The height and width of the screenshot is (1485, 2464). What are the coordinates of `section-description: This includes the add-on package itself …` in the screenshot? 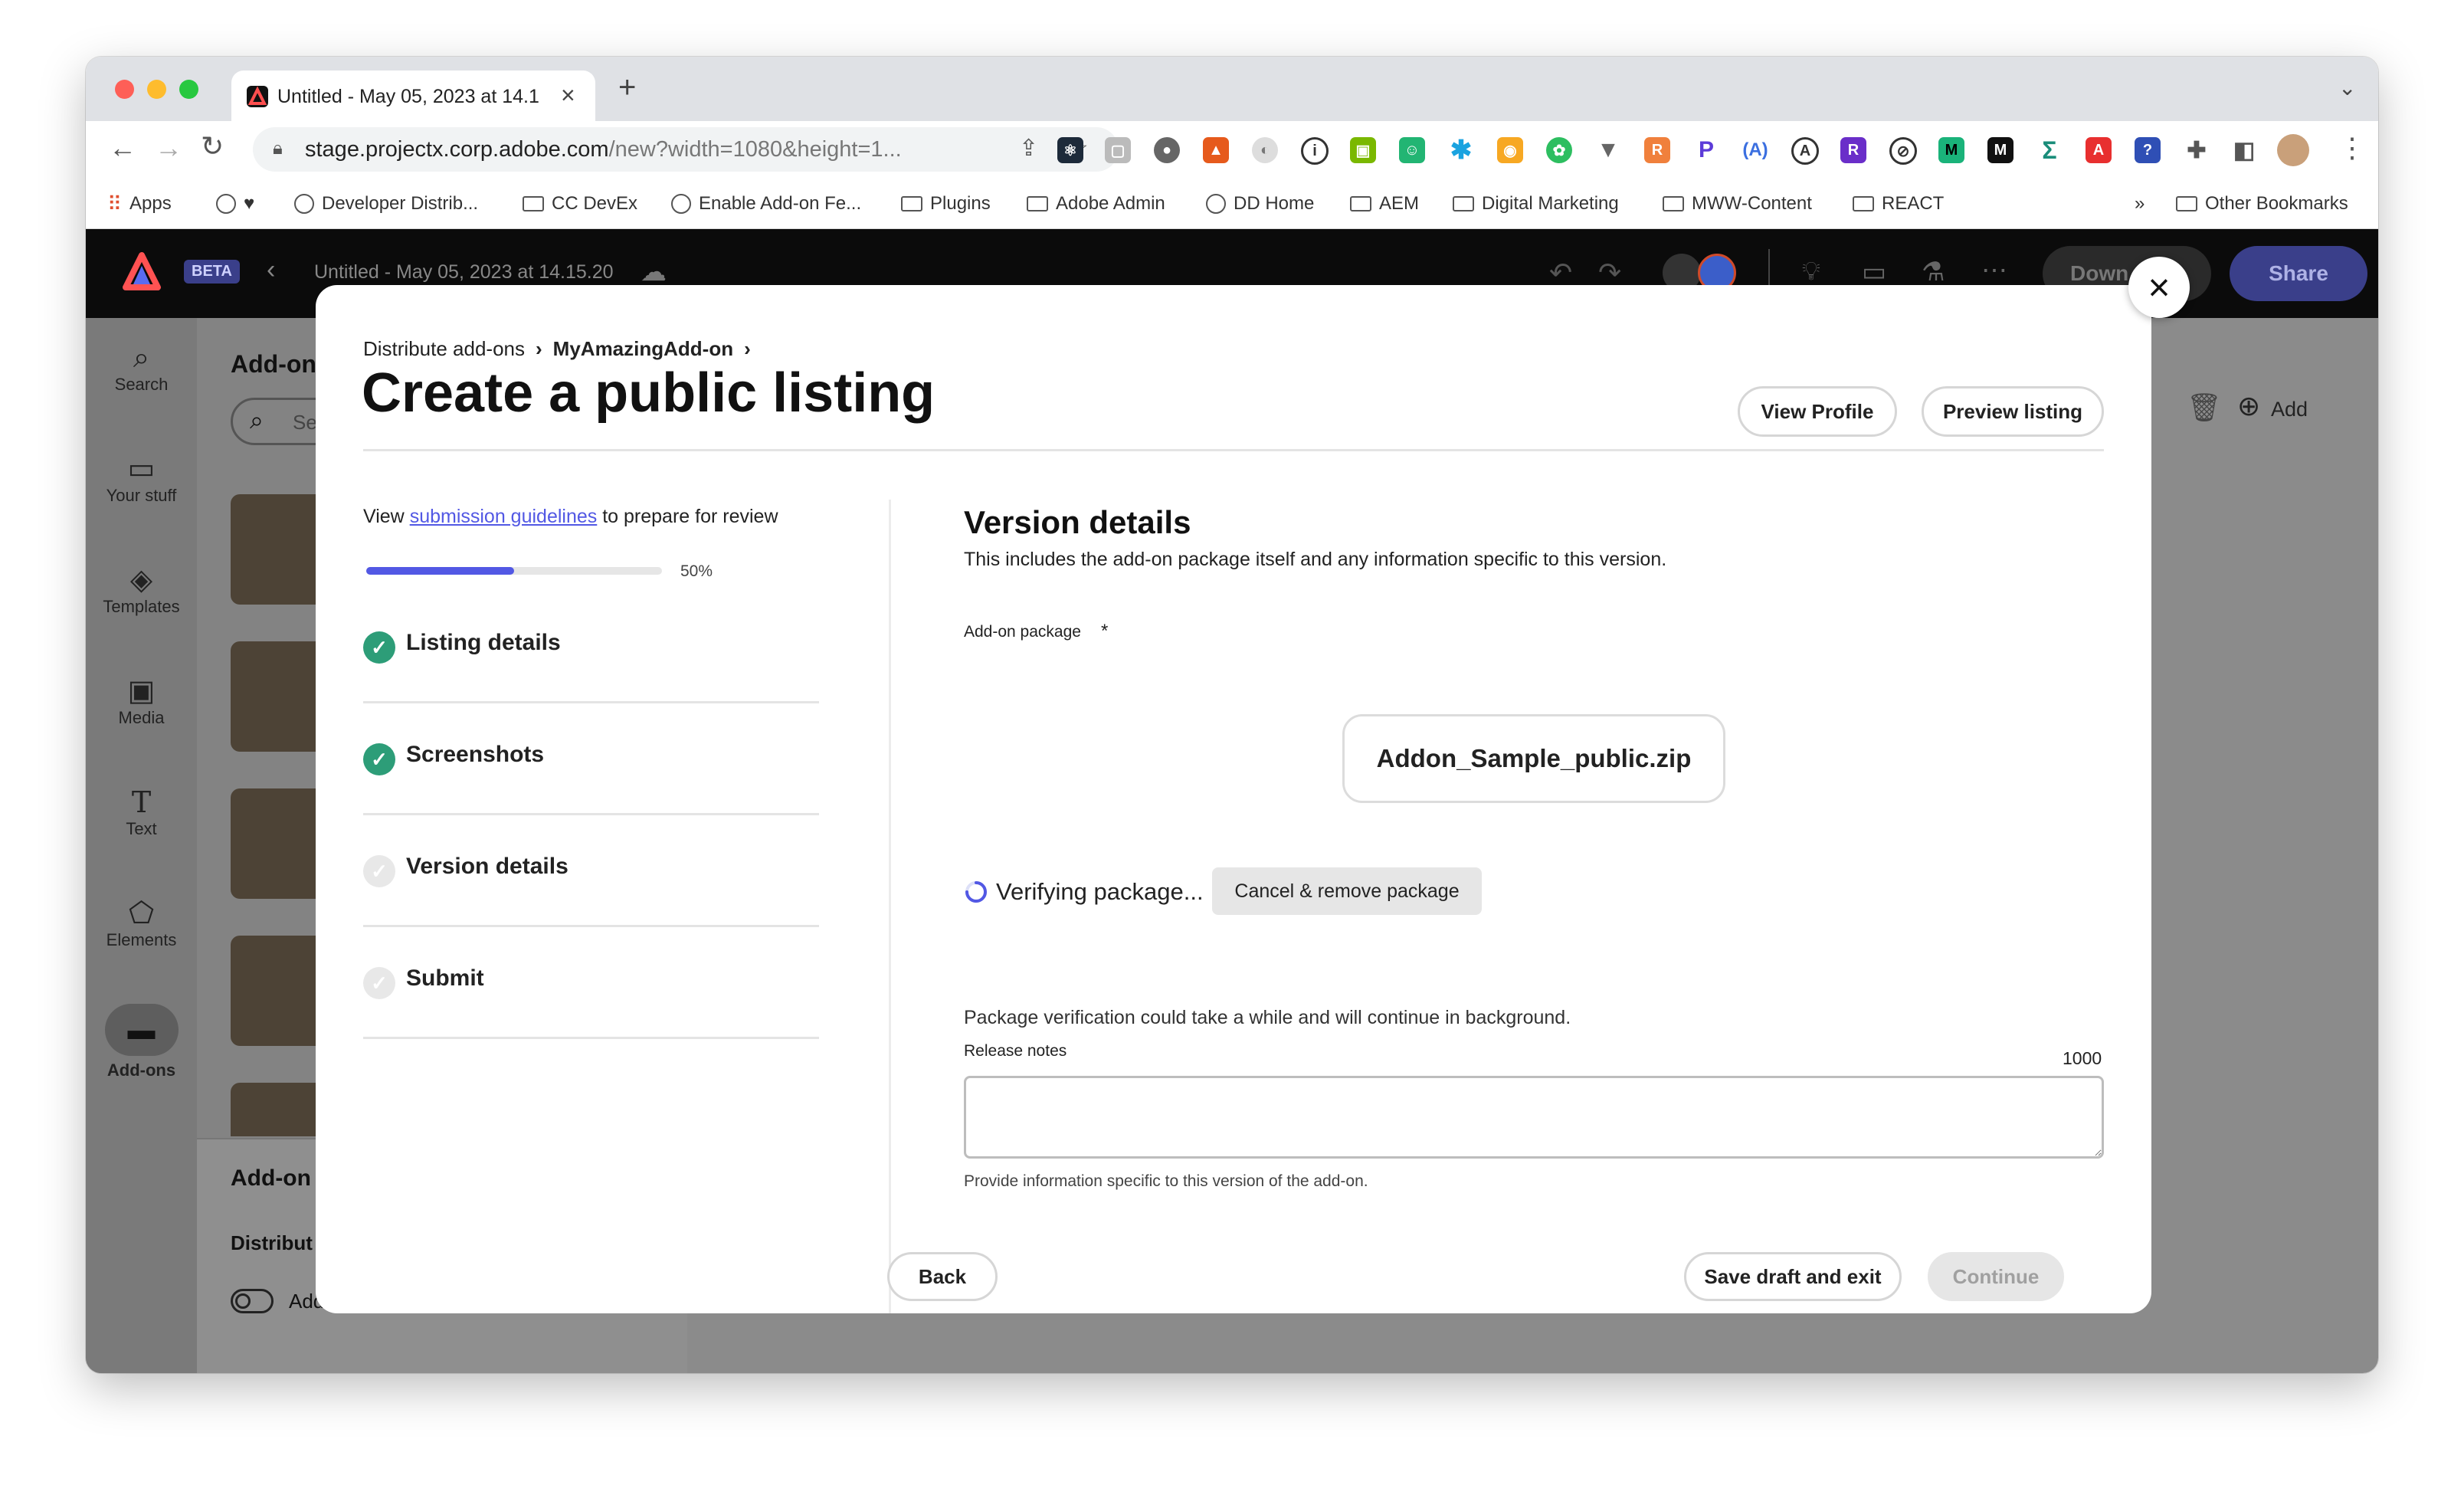 It's located at (1315, 559).